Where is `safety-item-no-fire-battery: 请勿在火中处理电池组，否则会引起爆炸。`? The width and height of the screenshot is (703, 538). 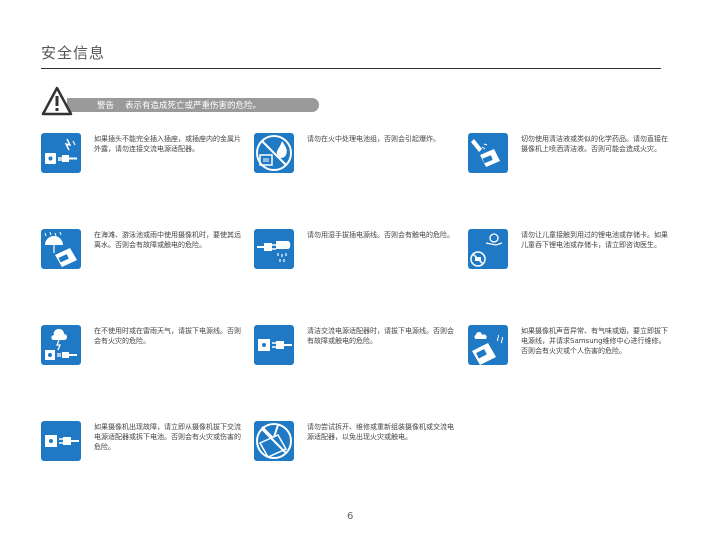
safety-item-no-fire-battery: 请勿在火中处理电池组，否则会引起爆炸。 is located at coordinates (359, 163).